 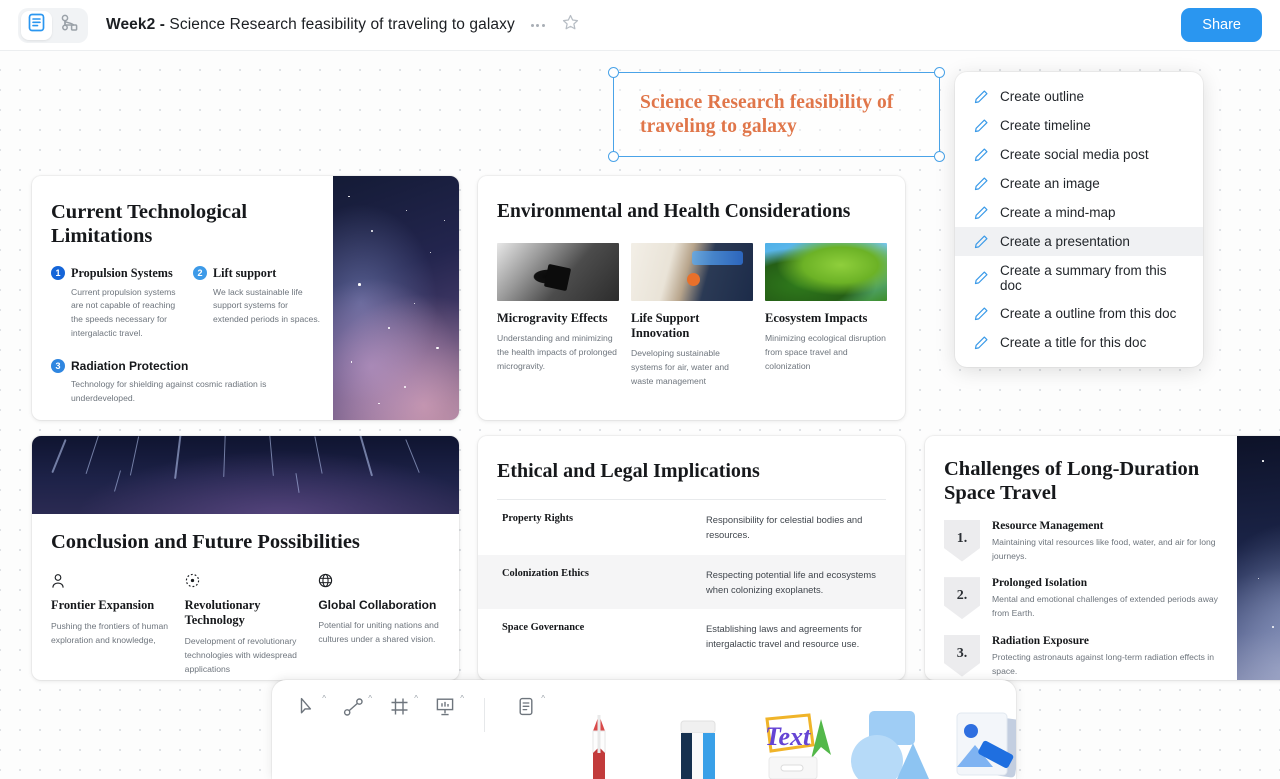 What do you see at coordinates (130, 366) in the screenshot?
I see `item-title: Radiation Protection` at bounding box center [130, 366].